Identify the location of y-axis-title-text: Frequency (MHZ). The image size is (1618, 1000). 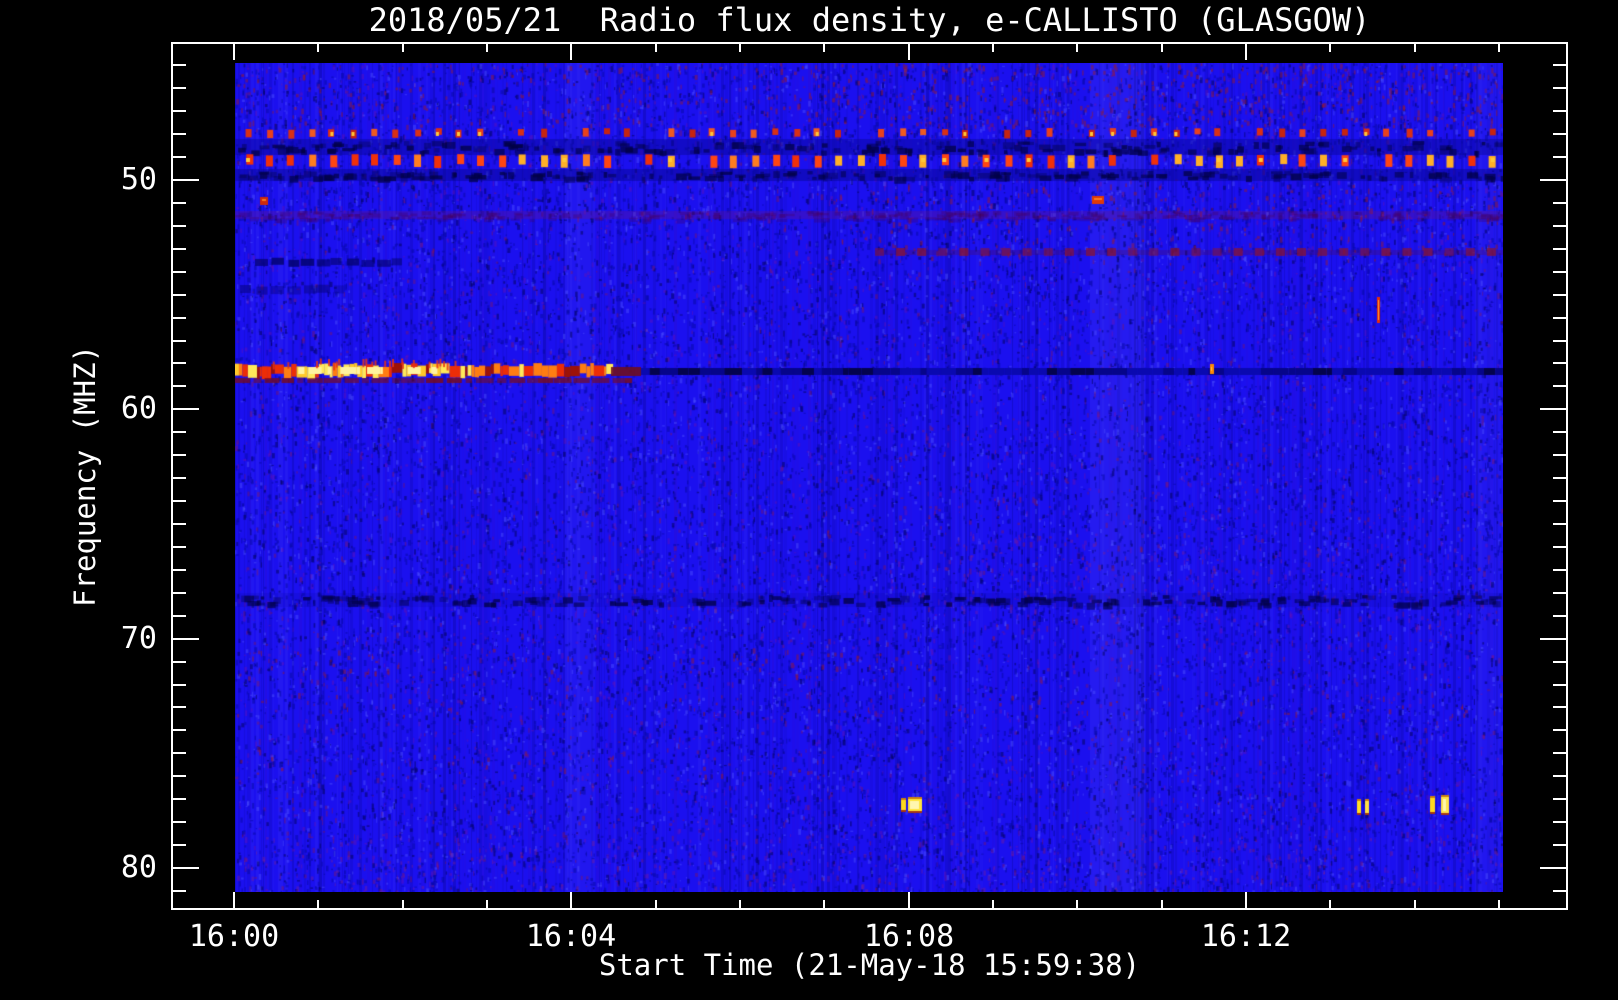
(85, 476).